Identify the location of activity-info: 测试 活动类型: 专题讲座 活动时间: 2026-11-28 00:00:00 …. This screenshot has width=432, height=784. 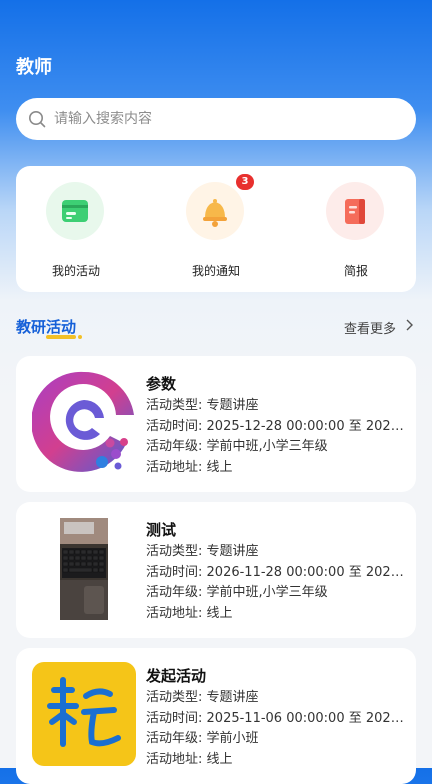
(277, 571).